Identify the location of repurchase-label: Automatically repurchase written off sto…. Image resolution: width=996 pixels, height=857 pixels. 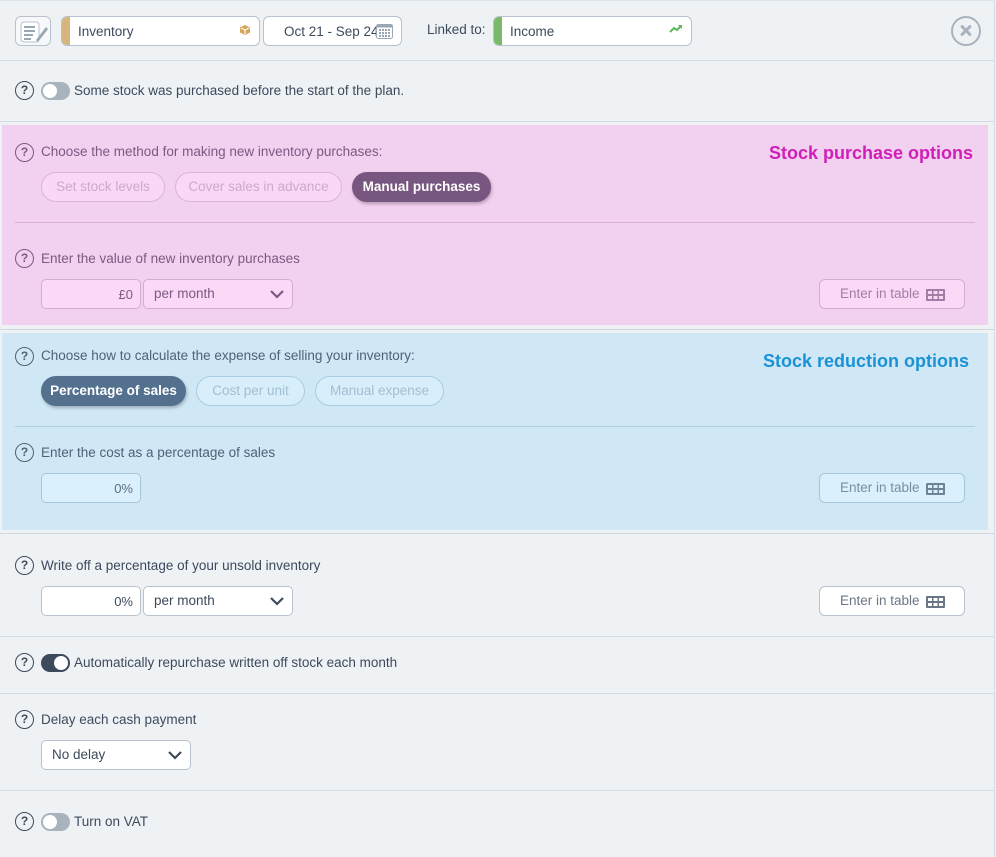
(236, 662).